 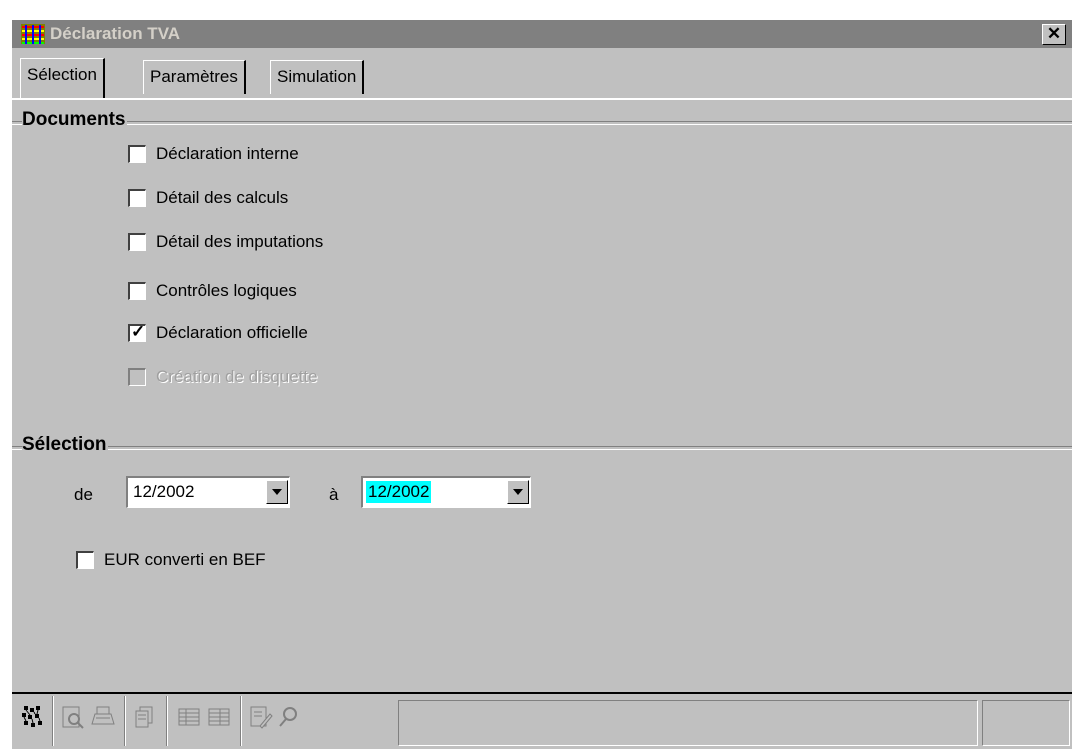 What do you see at coordinates (219, 717) in the screenshot?
I see `table-alt-icon` at bounding box center [219, 717].